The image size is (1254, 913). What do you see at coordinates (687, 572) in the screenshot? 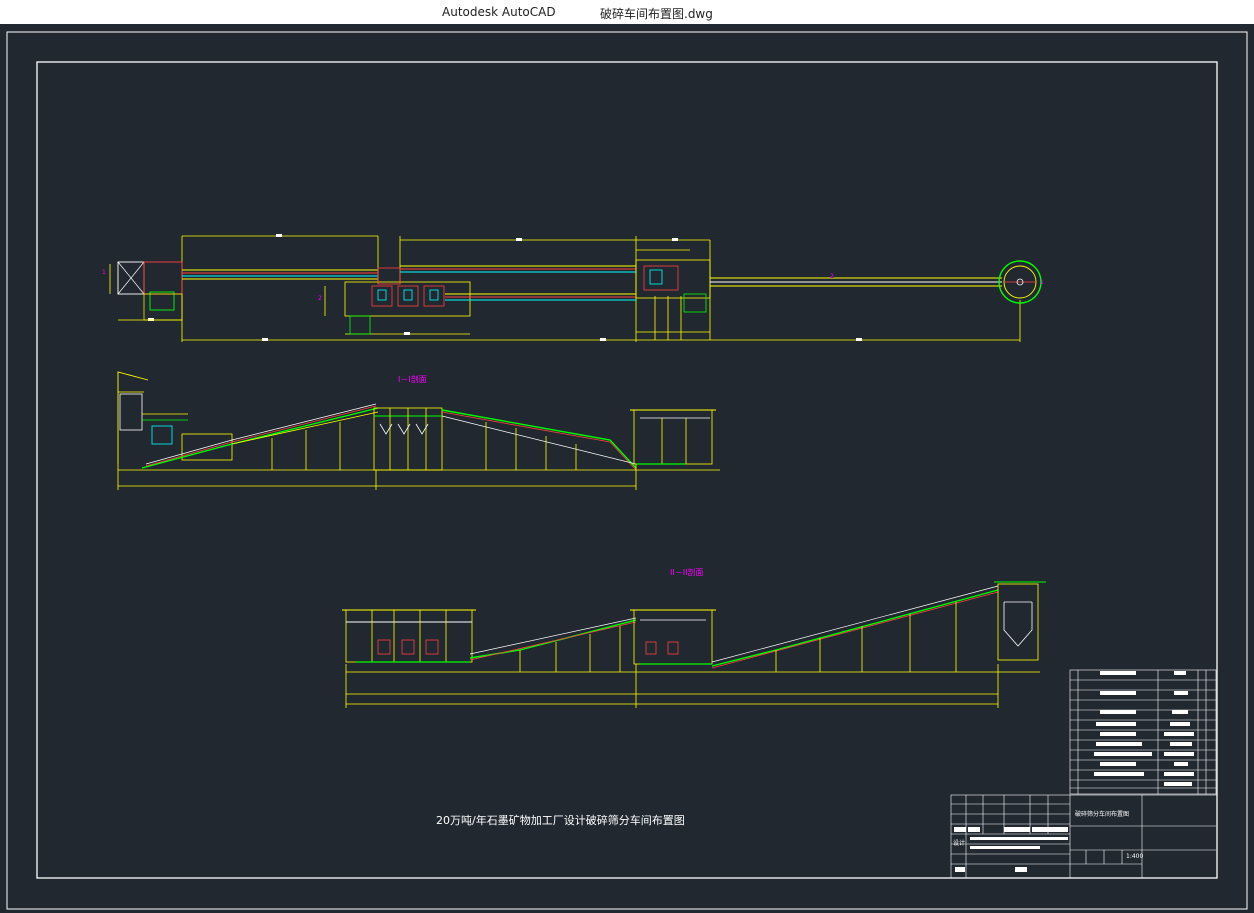
I see `section-2-label: II－II剖面` at bounding box center [687, 572].